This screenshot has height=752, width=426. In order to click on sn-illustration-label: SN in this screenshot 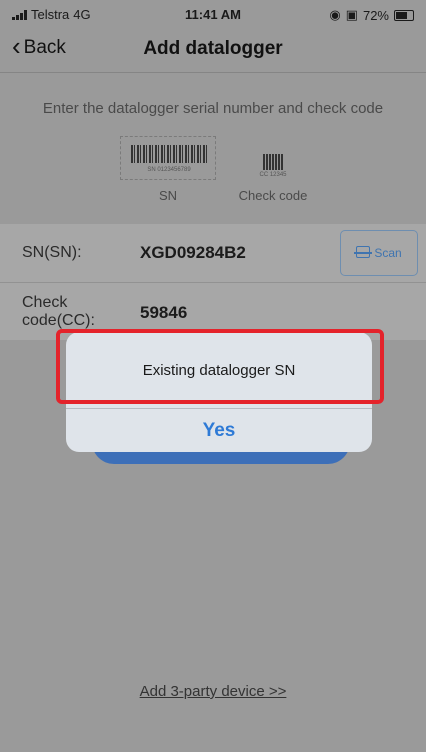, I will do `click(168, 195)`.